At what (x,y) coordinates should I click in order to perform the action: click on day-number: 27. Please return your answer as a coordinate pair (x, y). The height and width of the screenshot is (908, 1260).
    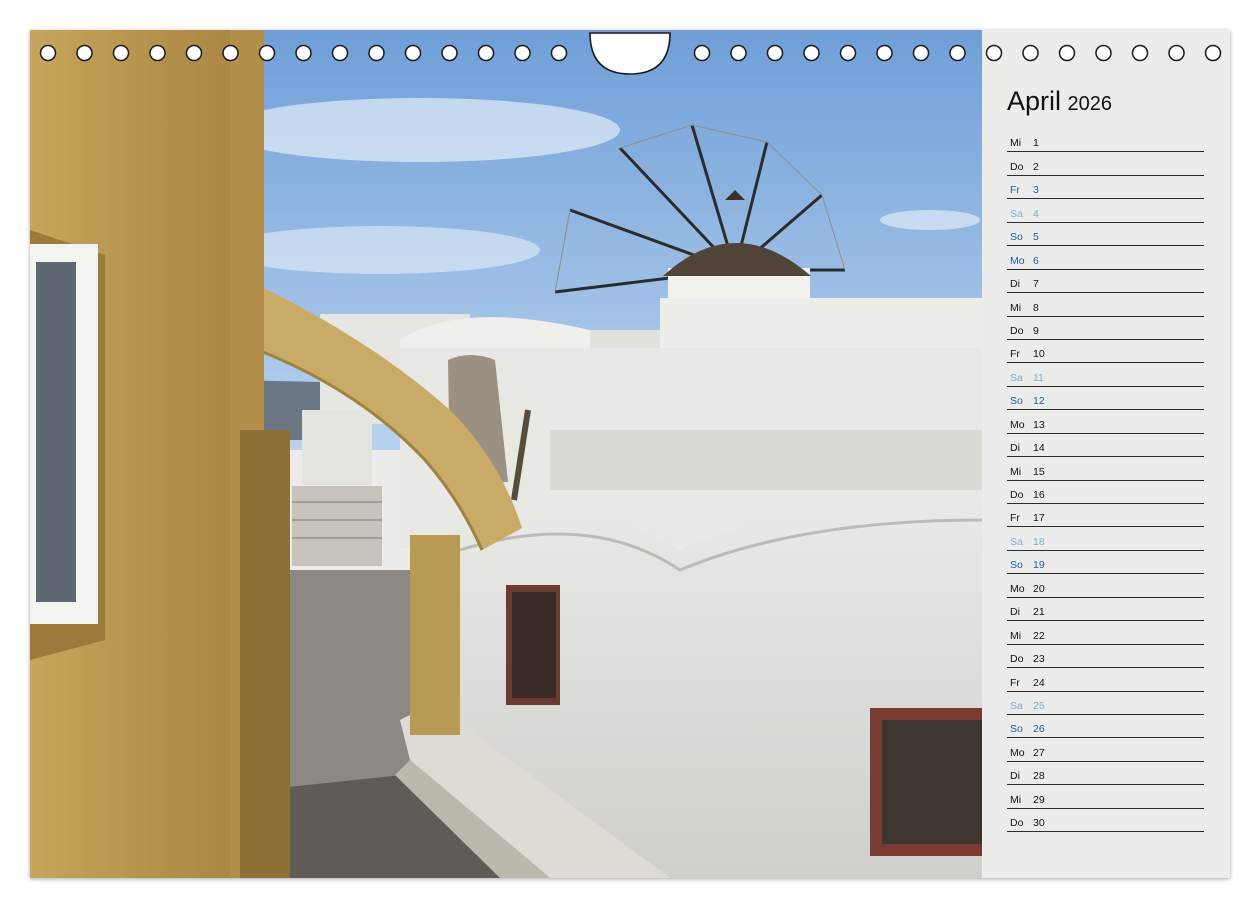
    Looking at the image, I should click on (1039, 752).